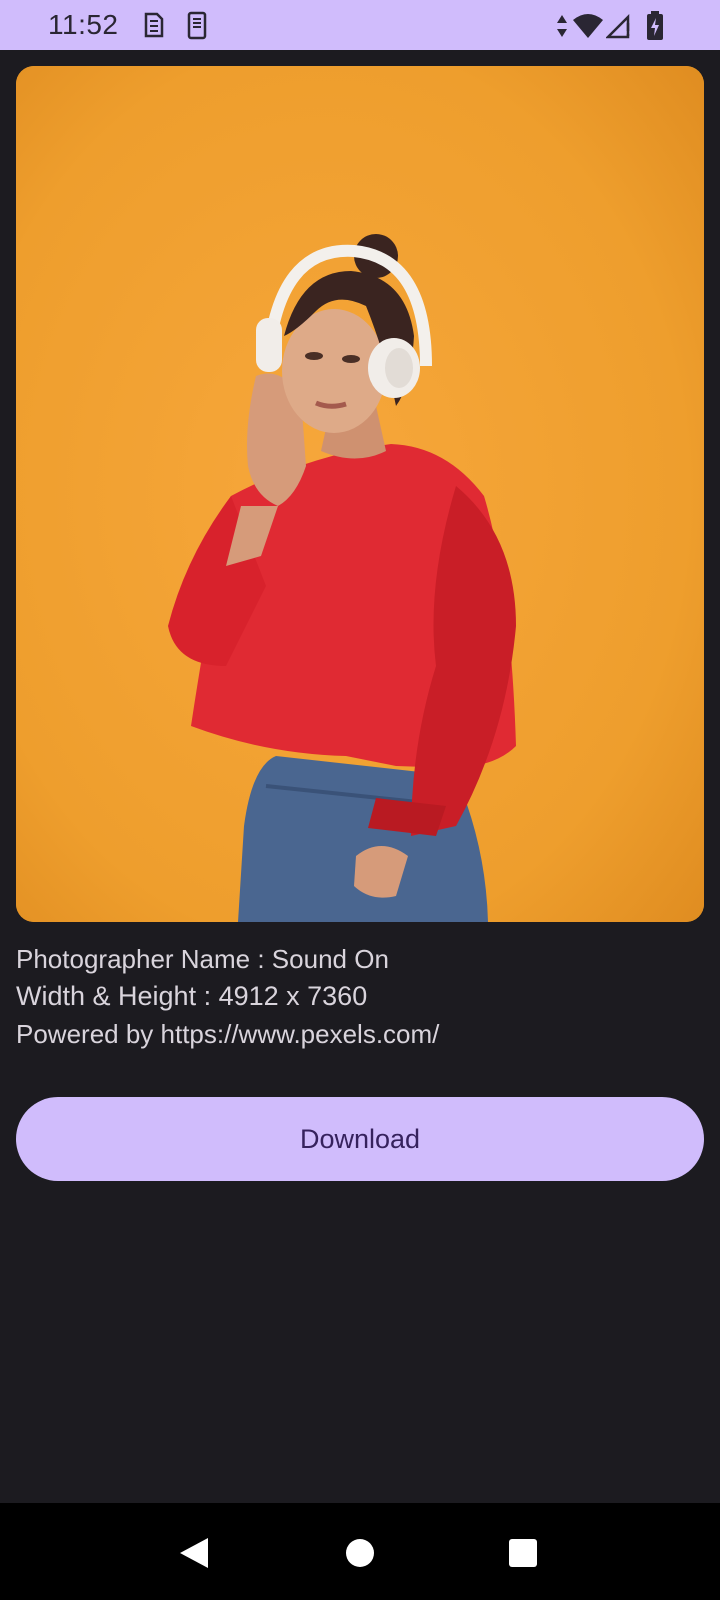 This screenshot has height=1600, width=720. Describe the element at coordinates (154, 27) in the screenshot. I see `sim-card-icon` at that location.